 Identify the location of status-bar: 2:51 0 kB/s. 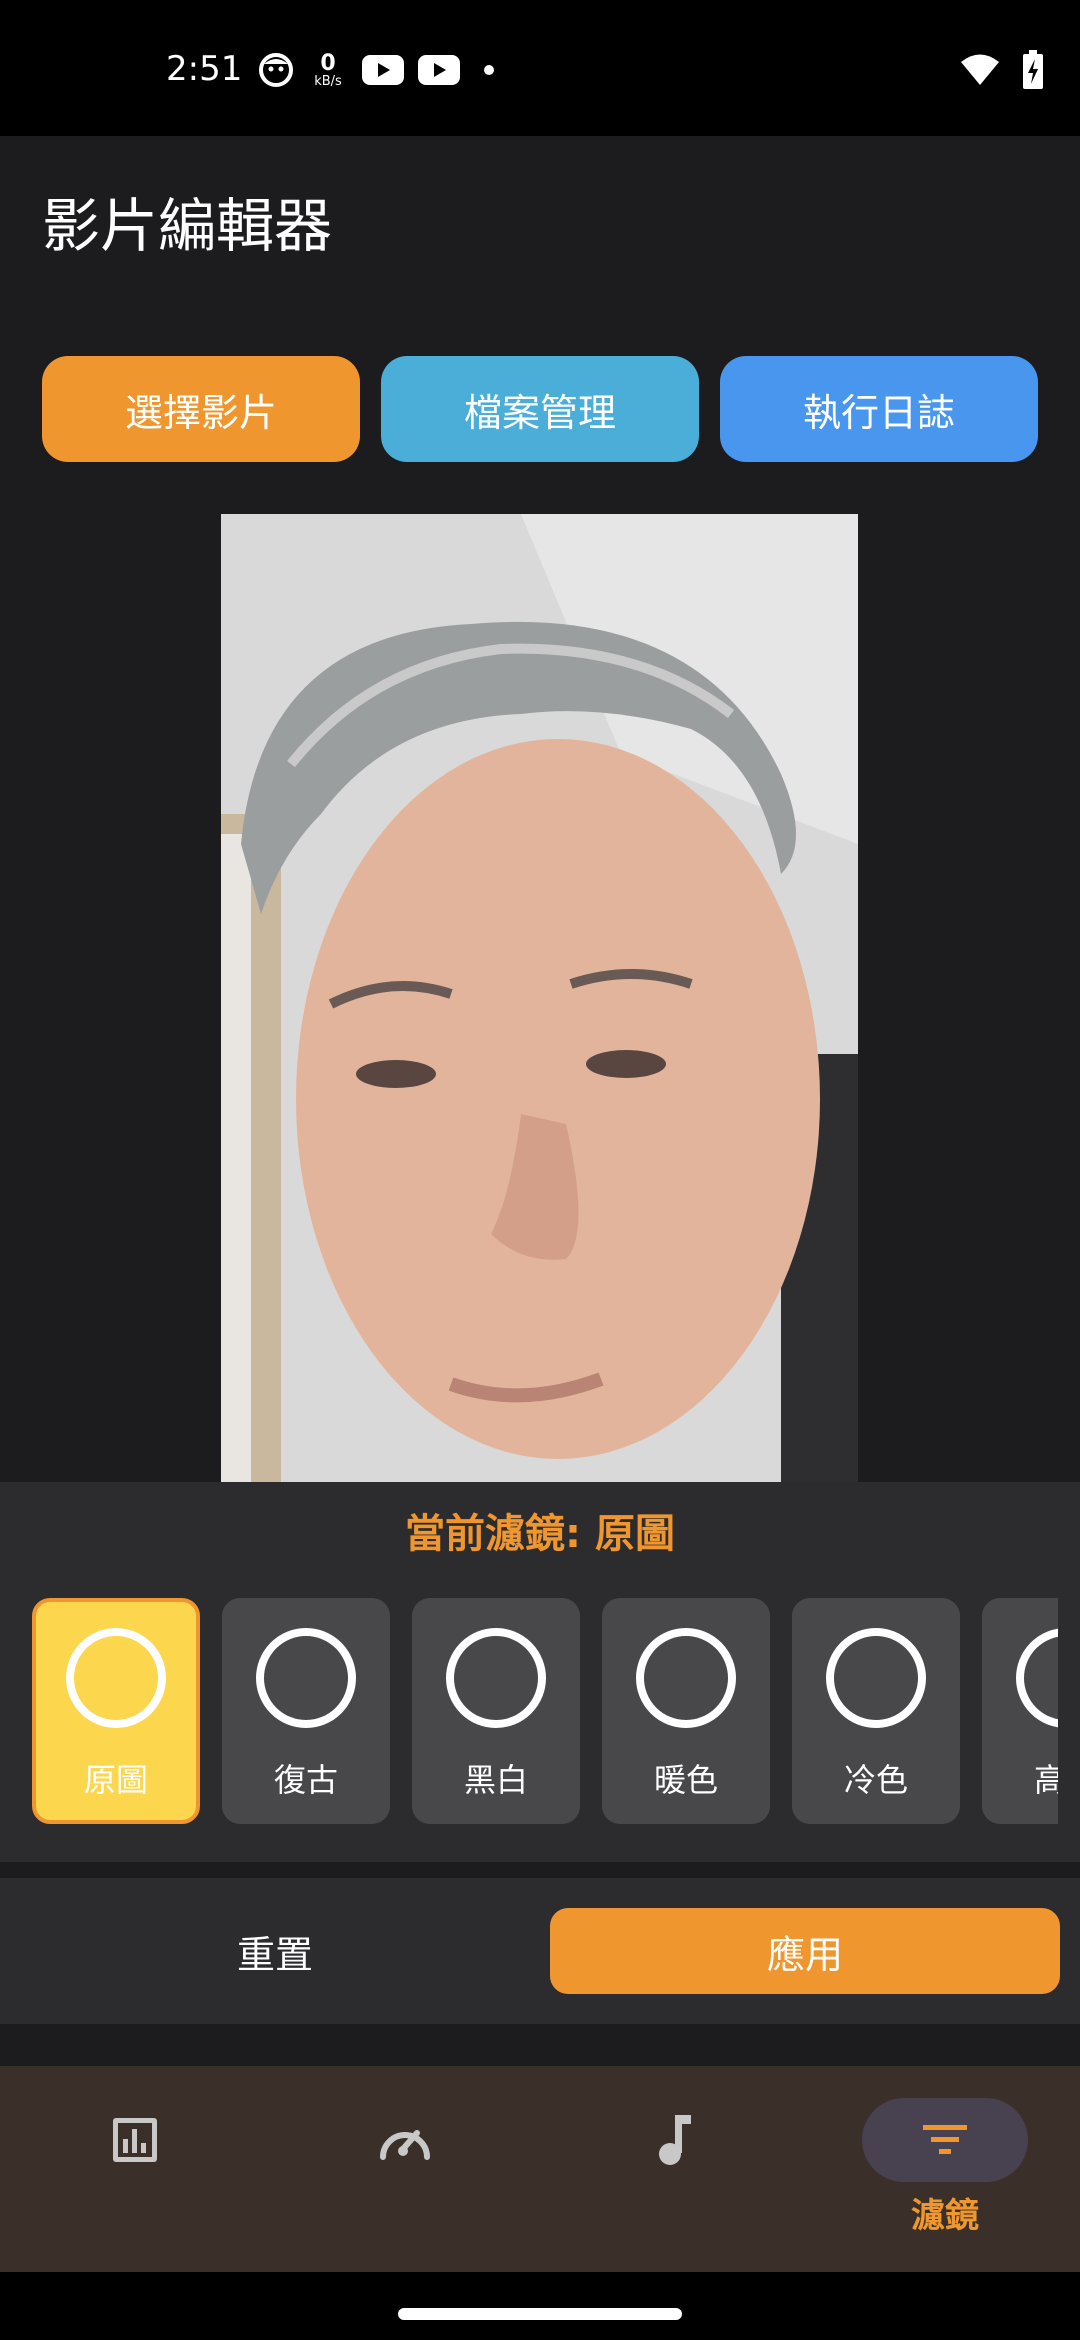
(540, 68).